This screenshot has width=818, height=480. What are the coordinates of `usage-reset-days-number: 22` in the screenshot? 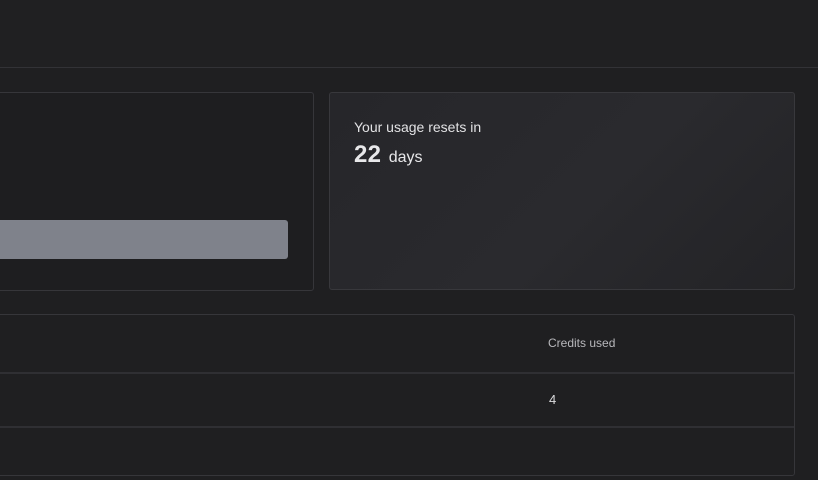 It's located at (368, 154).